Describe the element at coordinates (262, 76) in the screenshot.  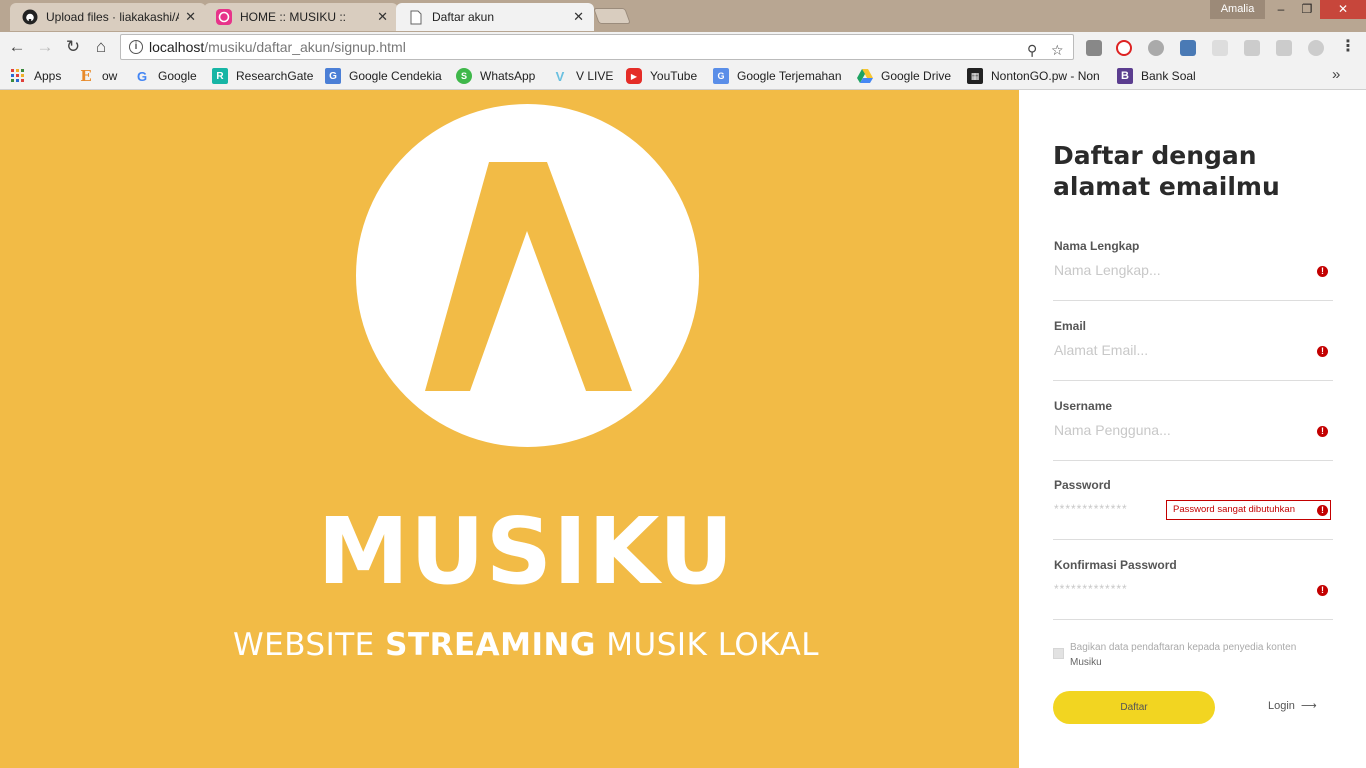
I see `bookmark-researchgate: R ResearchGate` at that location.